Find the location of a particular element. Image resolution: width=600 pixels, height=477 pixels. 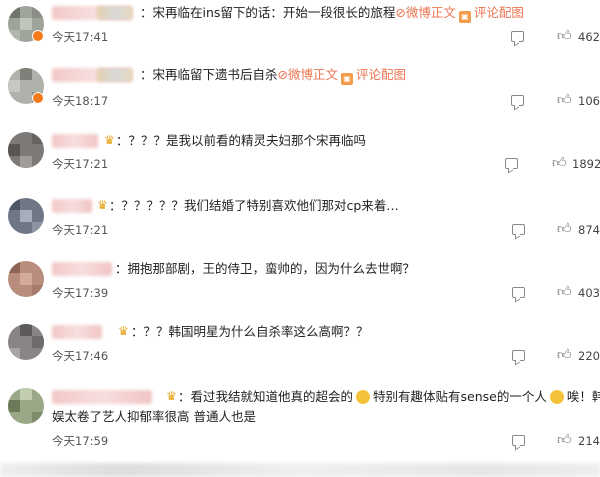

comment-row: ♛ ：？？韩国明星为什么自杀率这么高啊？？ 今天17:46 👍︎ 220 is located at coordinates (300, 348).